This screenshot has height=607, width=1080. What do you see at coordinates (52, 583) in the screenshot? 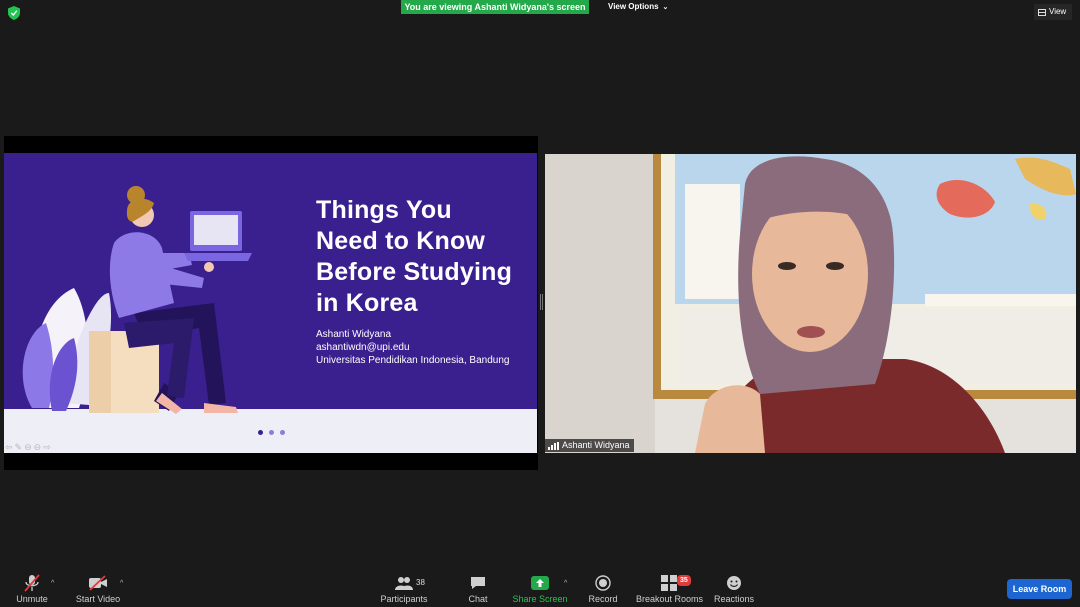
I see `audio-options-caret: ^` at bounding box center [52, 583].